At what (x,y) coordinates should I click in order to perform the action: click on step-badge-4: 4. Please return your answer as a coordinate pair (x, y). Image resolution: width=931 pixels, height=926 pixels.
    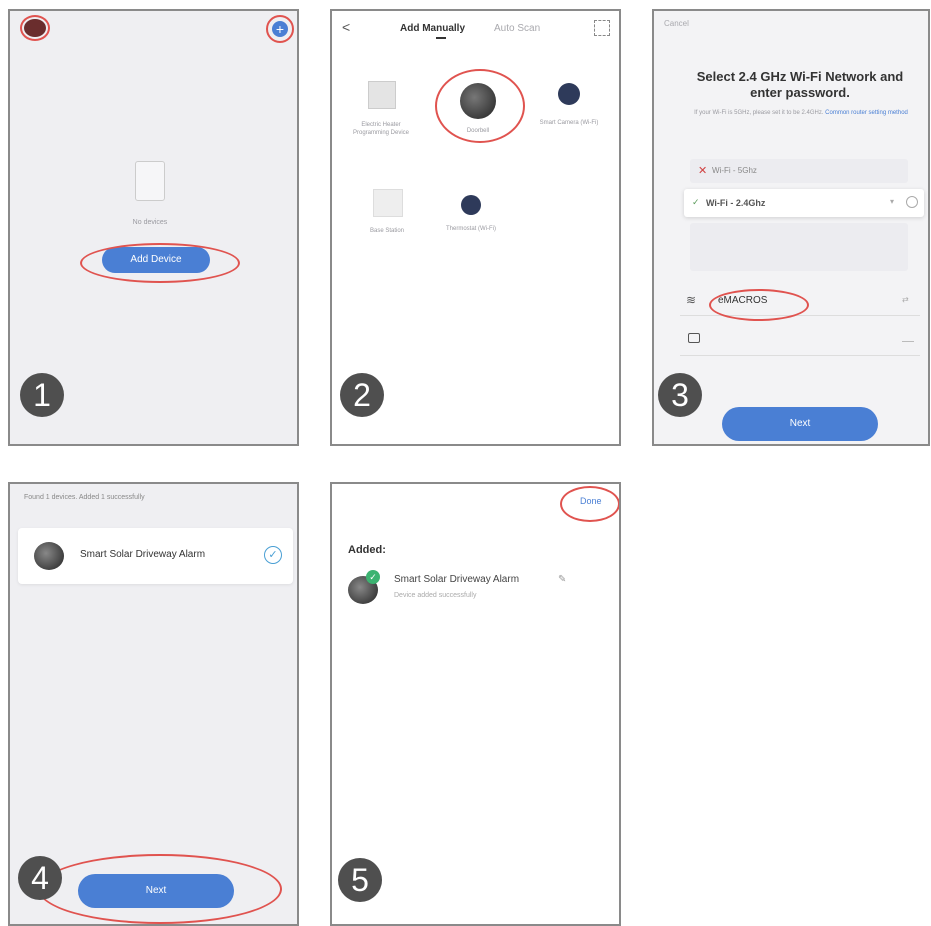
    Looking at the image, I should click on (40, 878).